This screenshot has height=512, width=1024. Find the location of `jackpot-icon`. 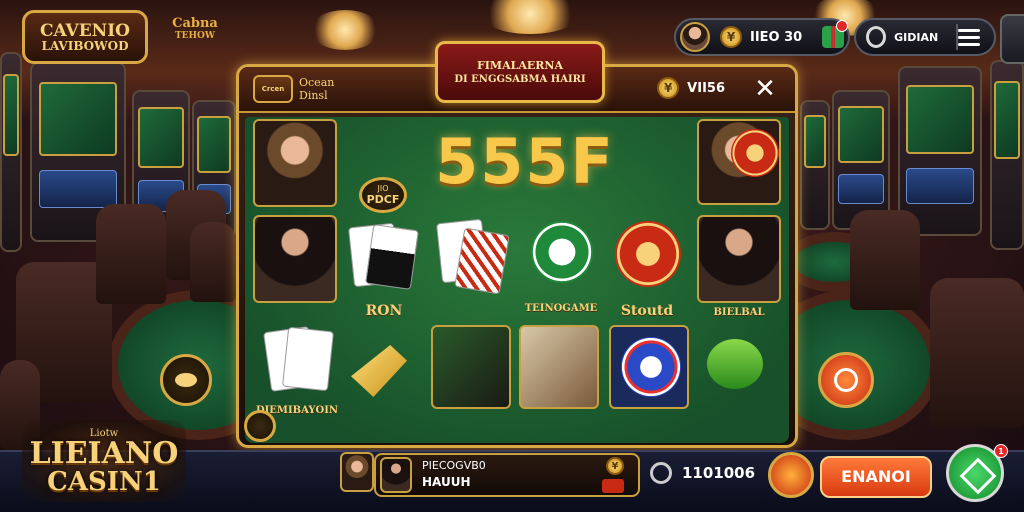

jackpot-icon is located at coordinates (735, 364).